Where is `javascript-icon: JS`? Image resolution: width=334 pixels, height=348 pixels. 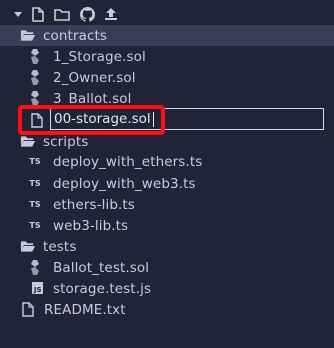
javascript-icon: JS is located at coordinates (37, 288).